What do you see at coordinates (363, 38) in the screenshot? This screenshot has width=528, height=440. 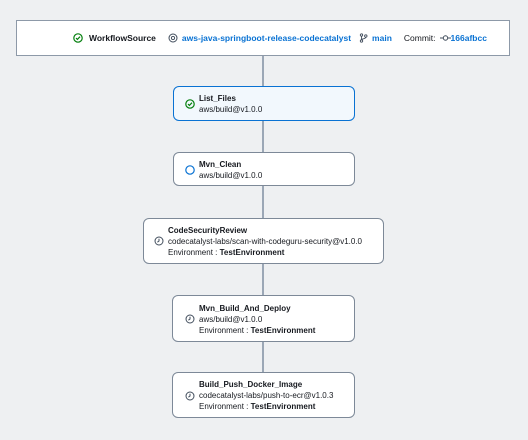 I see `branch-icon` at bounding box center [363, 38].